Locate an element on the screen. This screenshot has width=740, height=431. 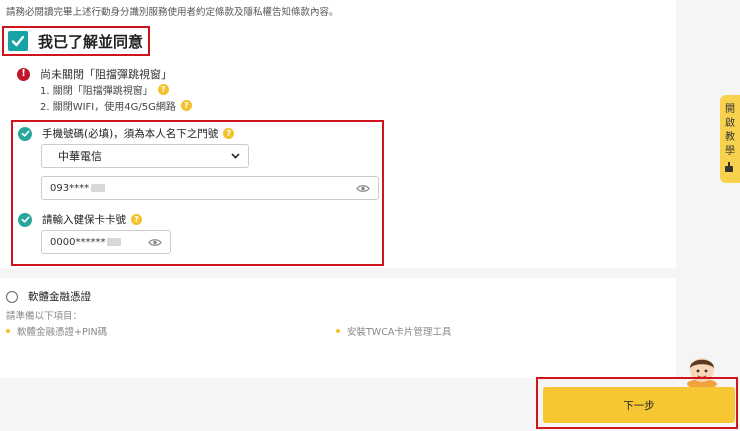
carrier-select: 中華電信 is located at coordinates (145, 156).